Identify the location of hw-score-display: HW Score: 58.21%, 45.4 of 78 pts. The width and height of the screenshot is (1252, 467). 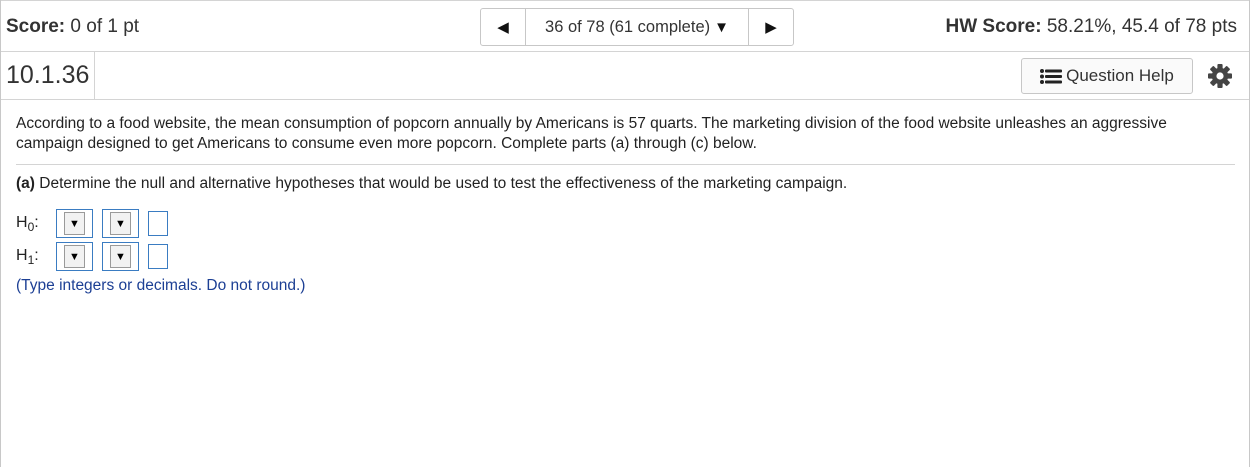
(1092, 27).